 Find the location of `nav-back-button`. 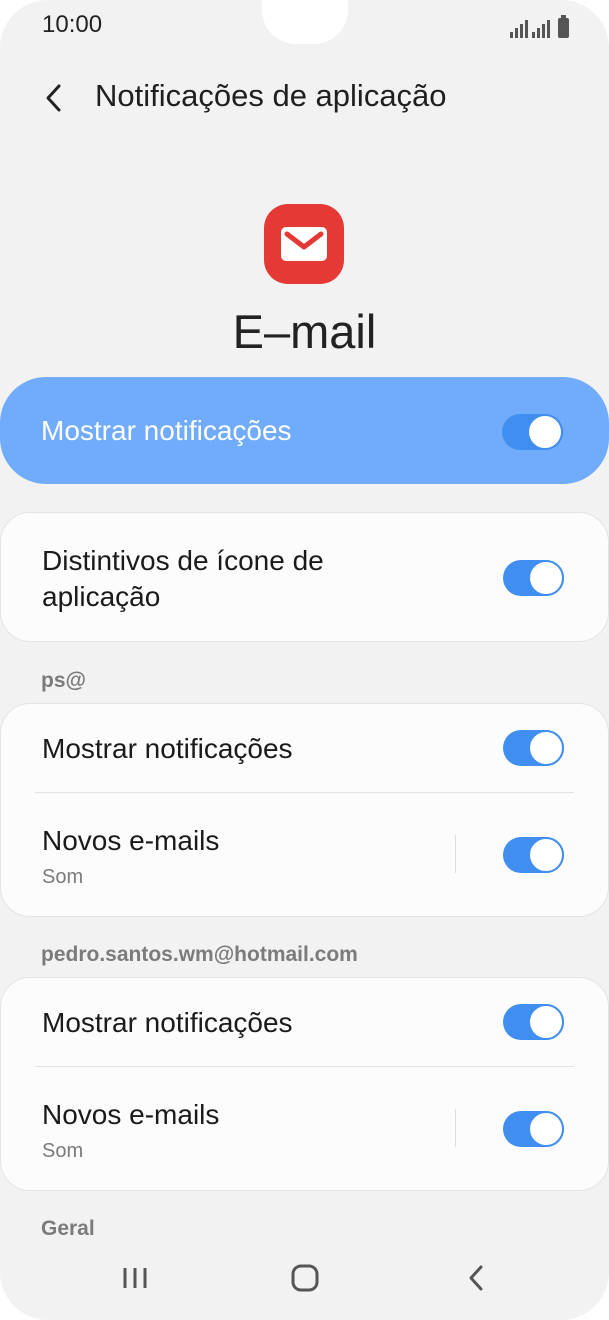

nav-back-button is located at coordinates (476, 1278).